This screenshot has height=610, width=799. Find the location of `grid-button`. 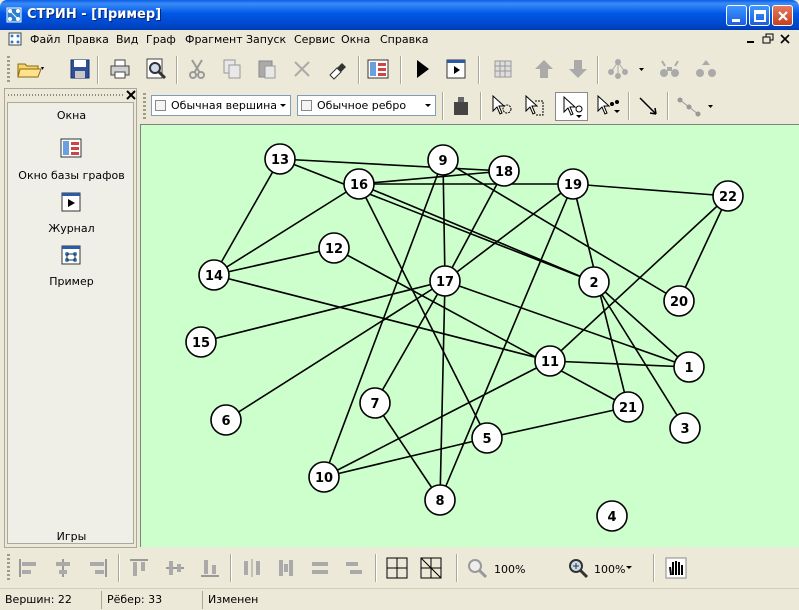

grid-button is located at coordinates (503, 69).